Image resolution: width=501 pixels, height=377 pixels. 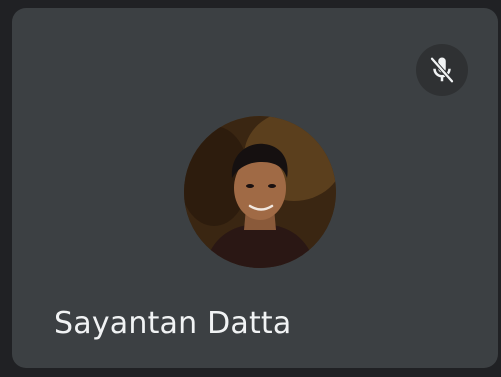 I want to click on mic-off-icon, so click(x=442, y=70).